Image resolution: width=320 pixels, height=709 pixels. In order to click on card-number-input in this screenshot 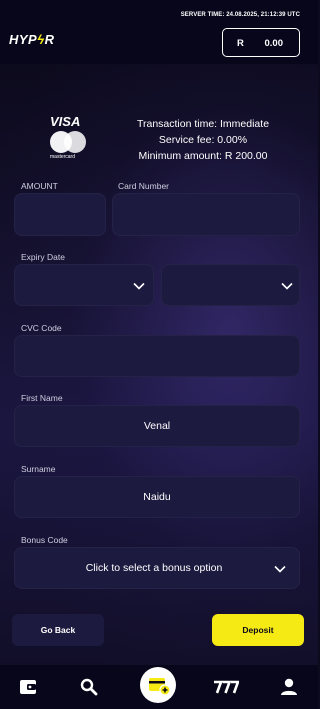, I will do `click(206, 214)`.